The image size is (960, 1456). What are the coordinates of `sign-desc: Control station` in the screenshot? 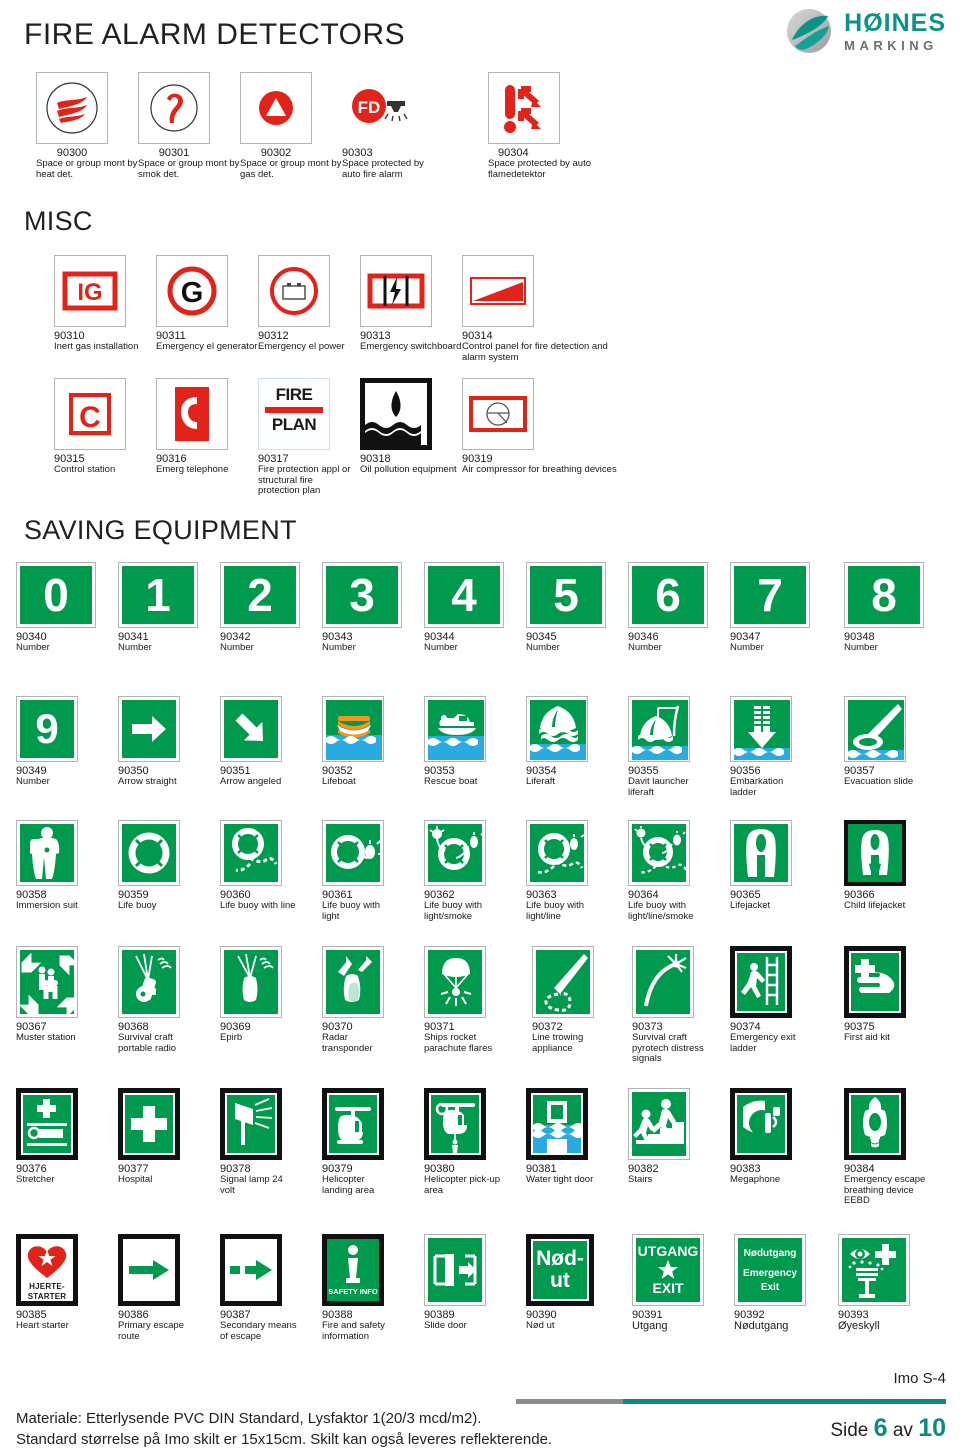 It's located at (85, 469).